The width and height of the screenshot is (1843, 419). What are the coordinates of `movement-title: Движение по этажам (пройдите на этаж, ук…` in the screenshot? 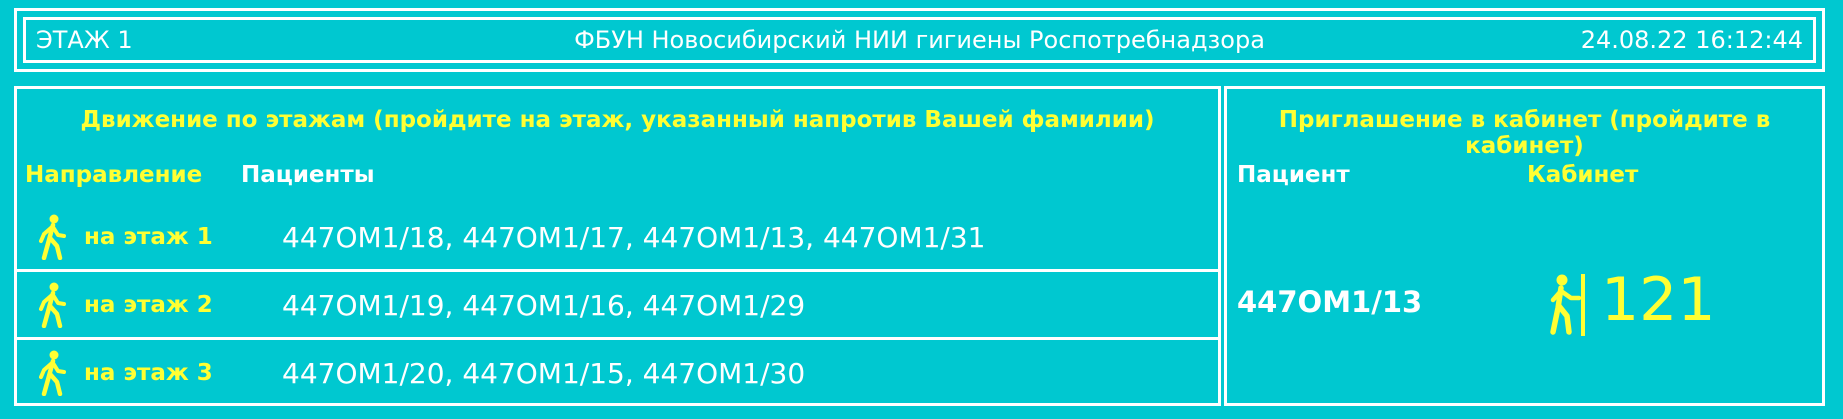 It's located at (617, 120).